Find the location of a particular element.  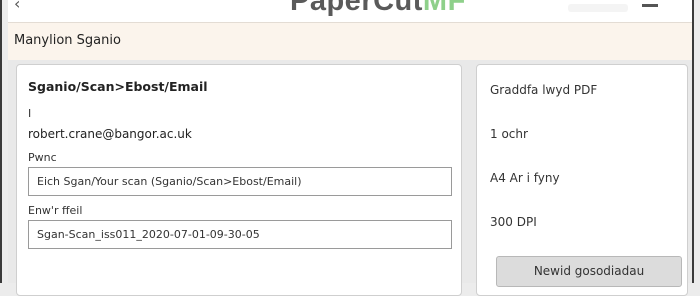

filename-value: Sgan-Scan_iss011_2020-07-01-09-30-05 is located at coordinates (148, 234).